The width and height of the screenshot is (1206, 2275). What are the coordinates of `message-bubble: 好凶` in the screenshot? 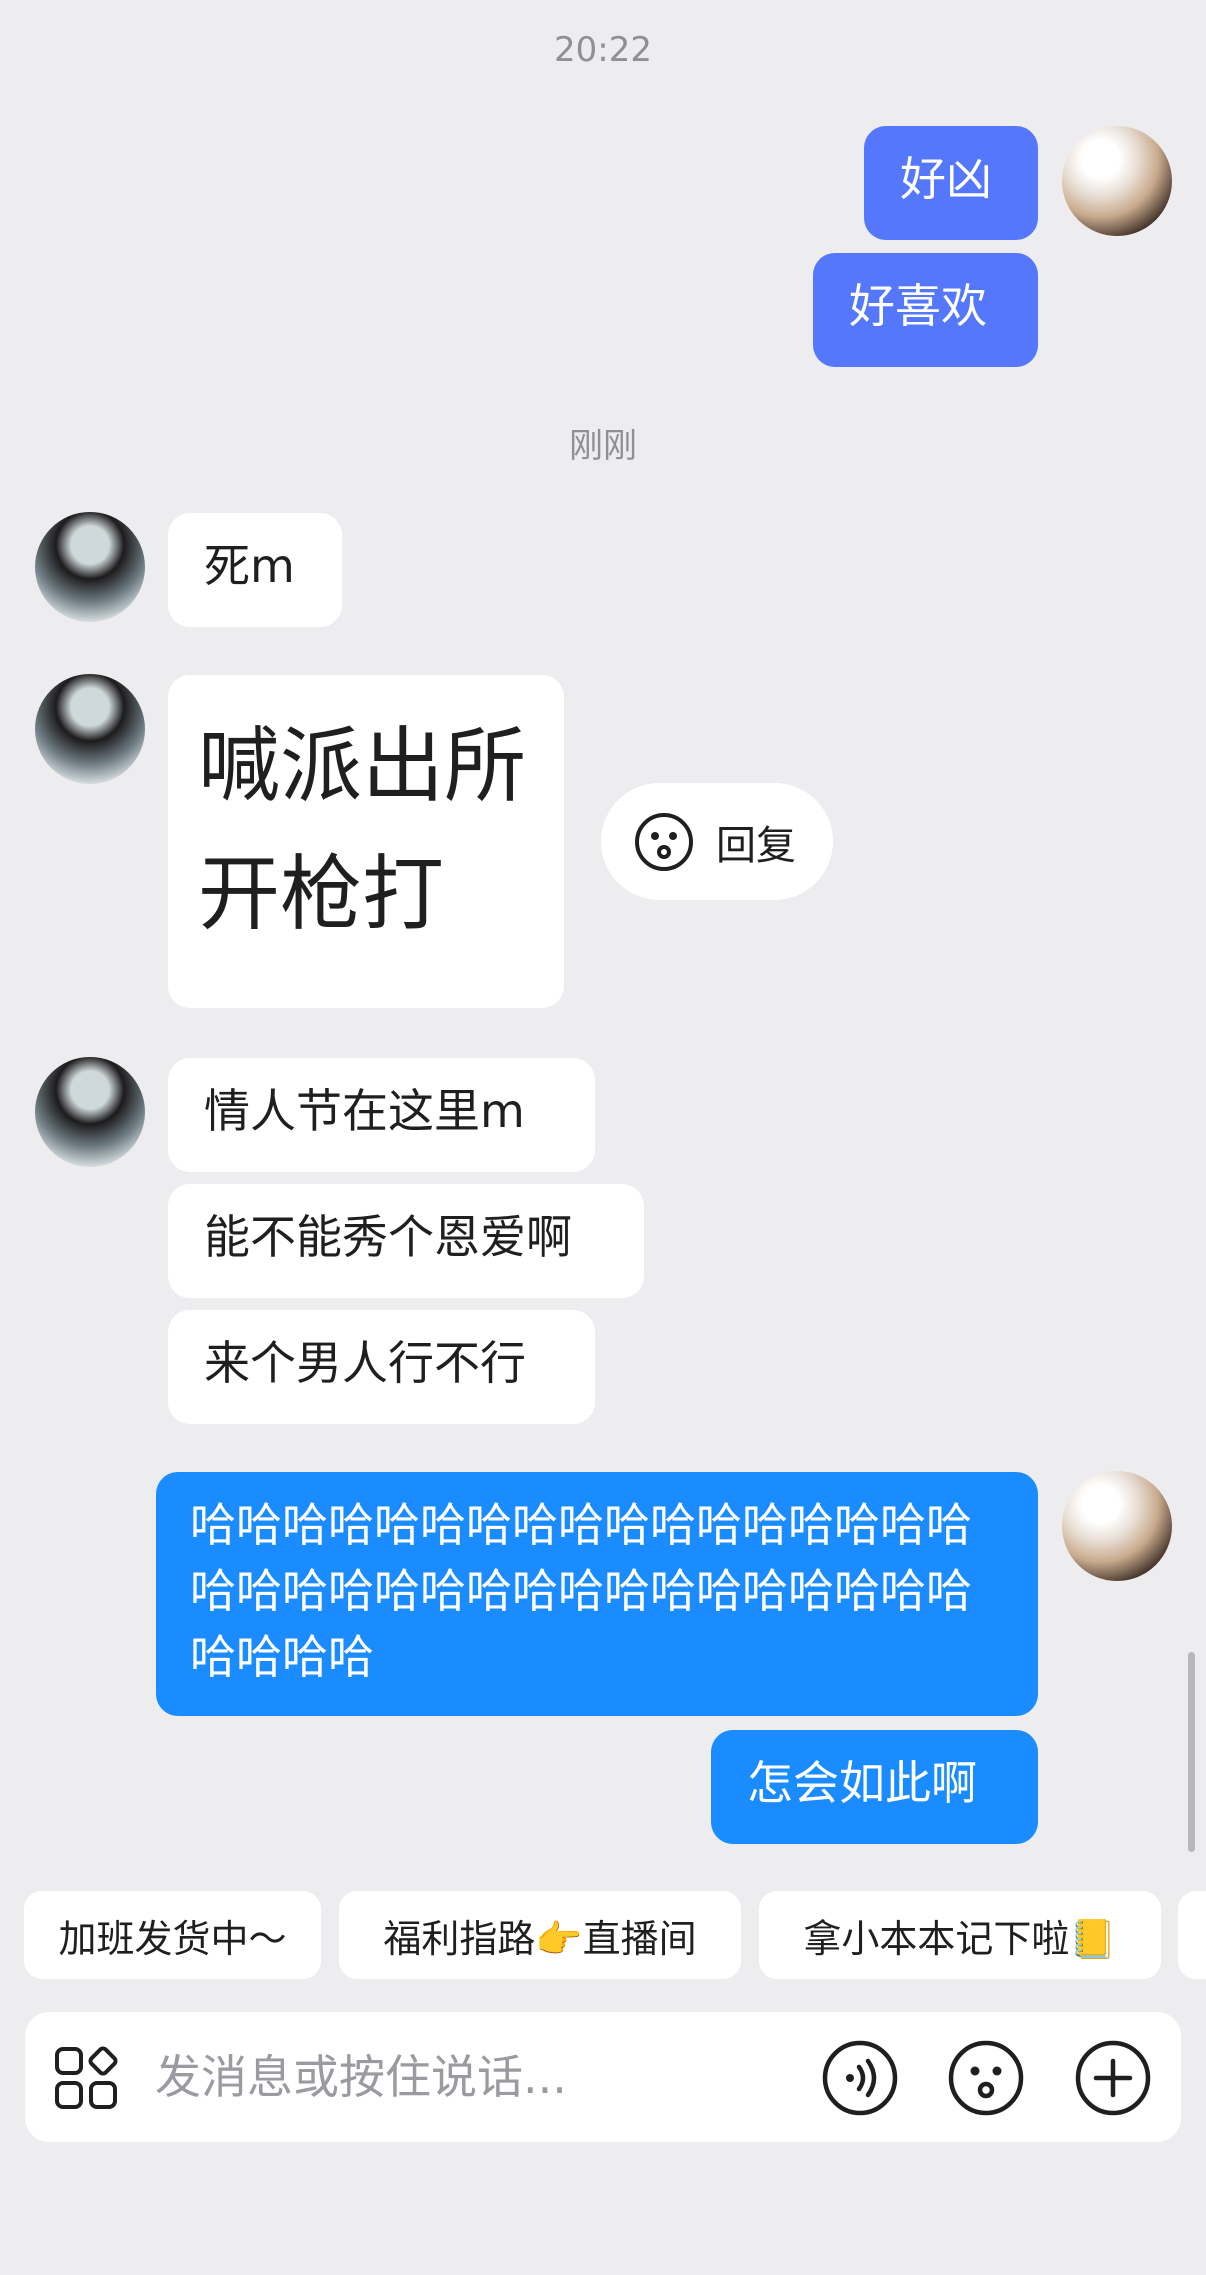 It's located at (951, 183).